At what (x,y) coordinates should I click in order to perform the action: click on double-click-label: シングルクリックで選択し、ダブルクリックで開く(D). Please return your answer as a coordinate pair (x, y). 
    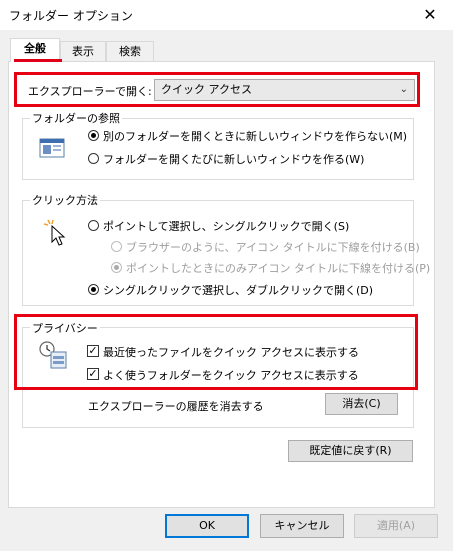
    Looking at the image, I should click on (238, 290).